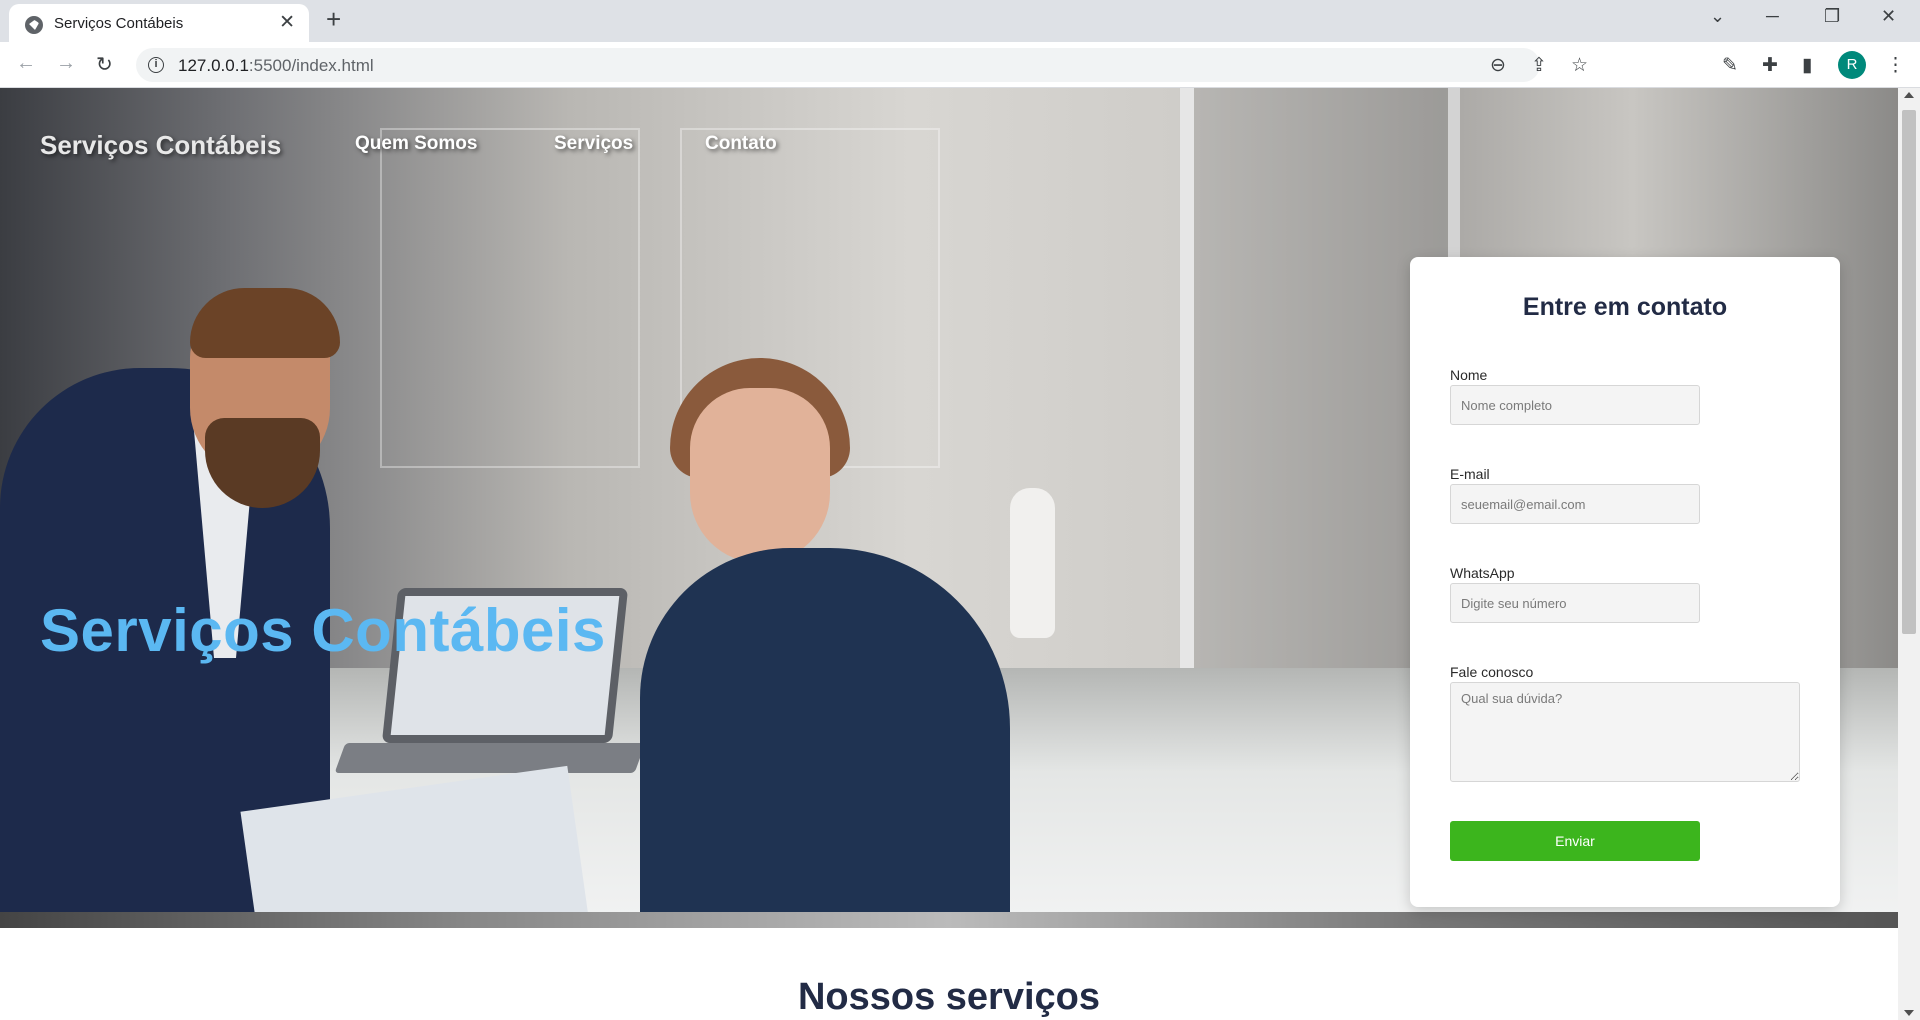 This screenshot has height=1020, width=1920. I want to click on globe-icon, so click(34, 25).